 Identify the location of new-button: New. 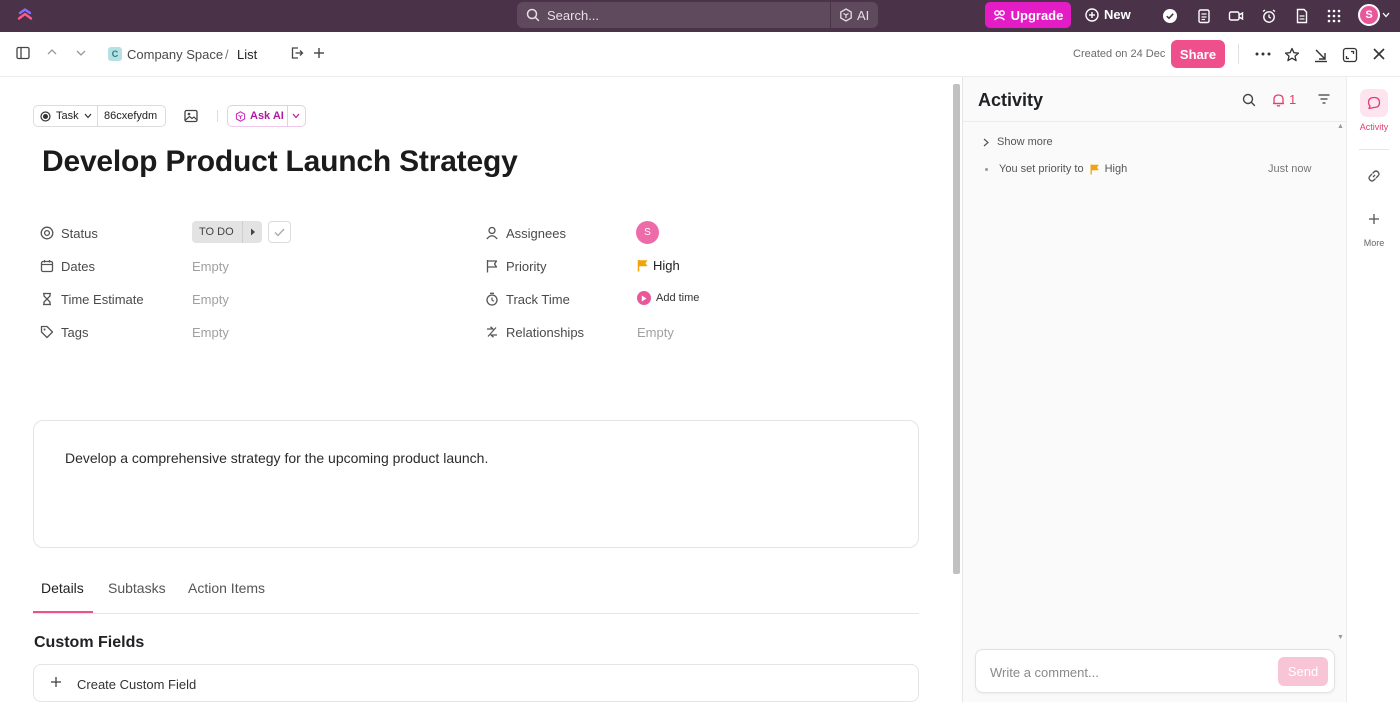
(1108, 14).